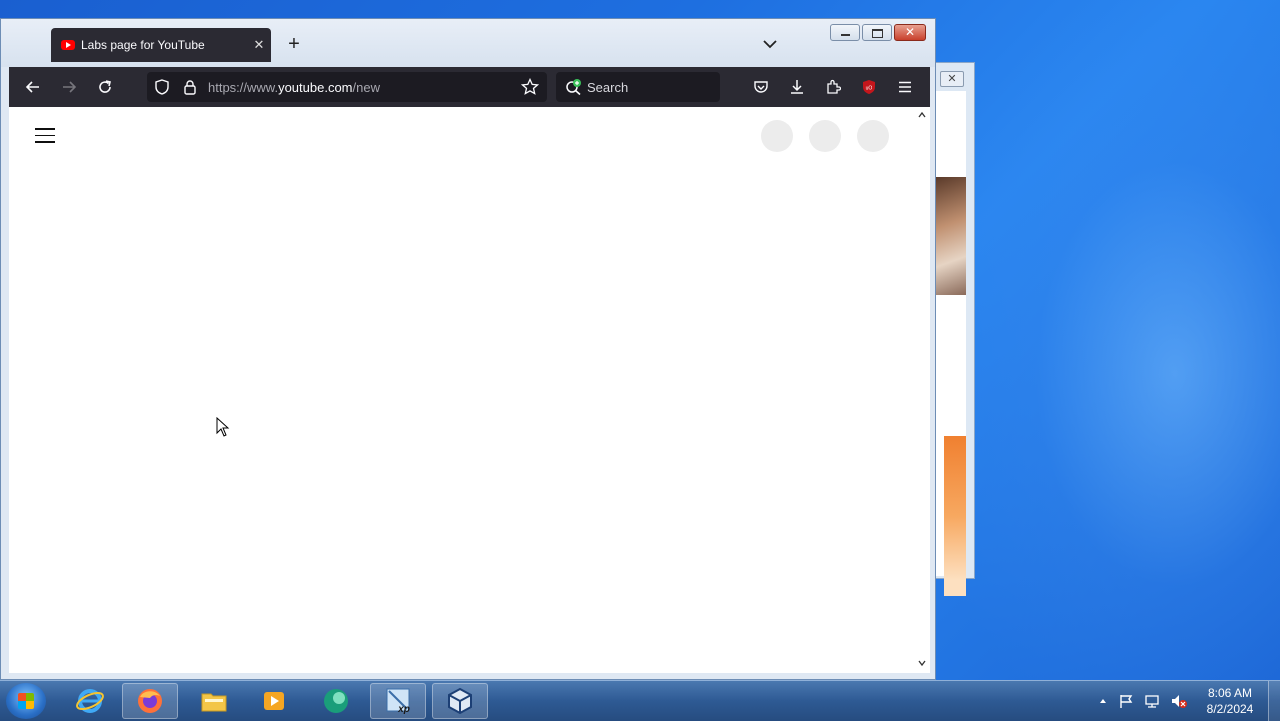 This screenshot has width=1280, height=721. I want to click on taskbar-virtualbox, so click(460, 701).